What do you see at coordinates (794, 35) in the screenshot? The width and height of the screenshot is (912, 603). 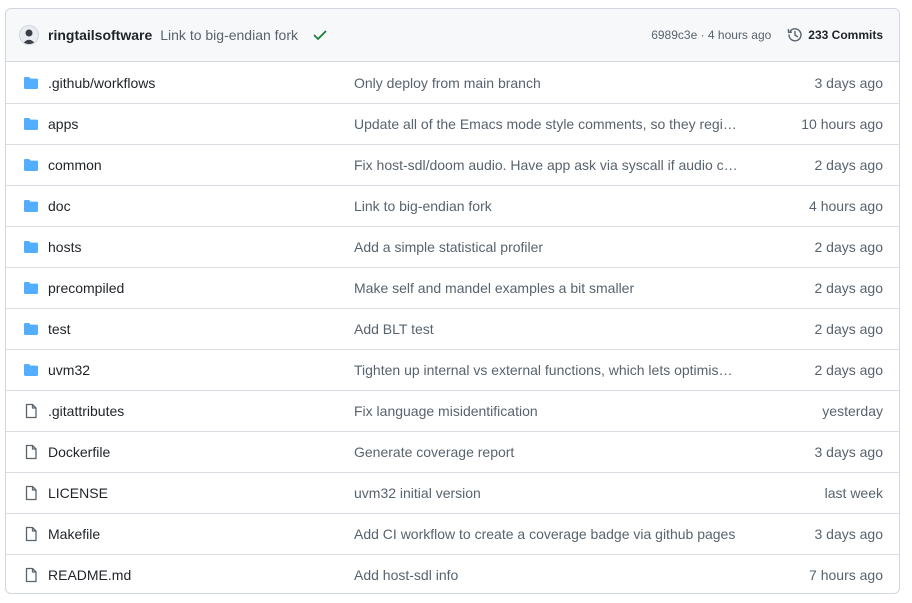 I see `history-icon` at bounding box center [794, 35].